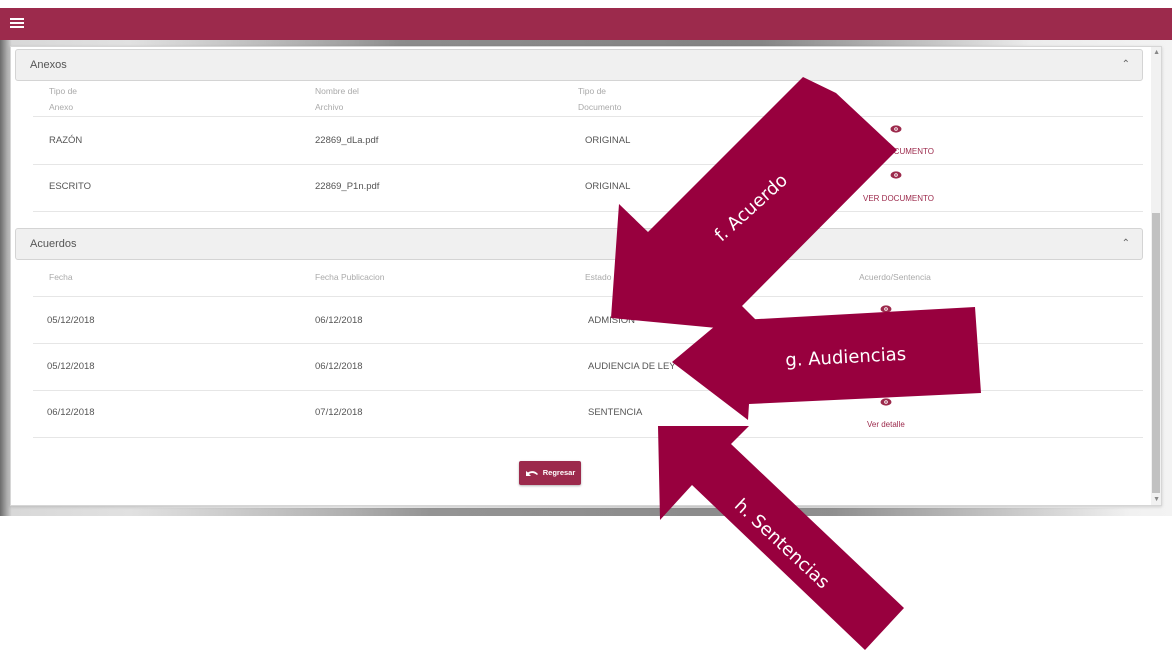 Image resolution: width=1172 pixels, height=656 pixels. What do you see at coordinates (53, 244) in the screenshot?
I see `agreements-title: Acuerdos` at bounding box center [53, 244].